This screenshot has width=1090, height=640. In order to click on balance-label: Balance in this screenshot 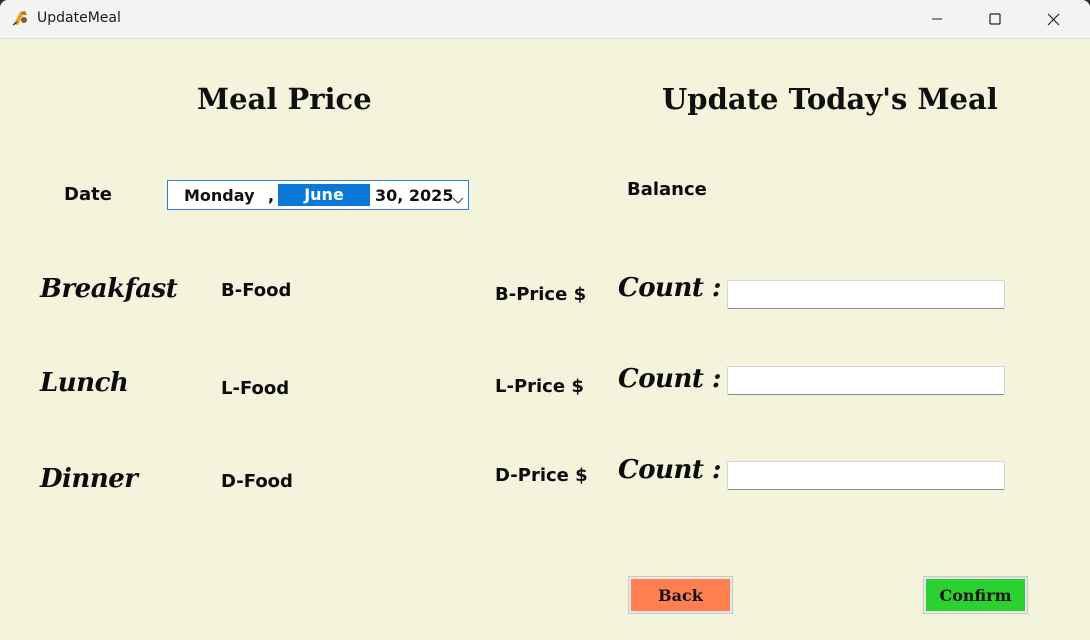, I will do `click(667, 189)`.